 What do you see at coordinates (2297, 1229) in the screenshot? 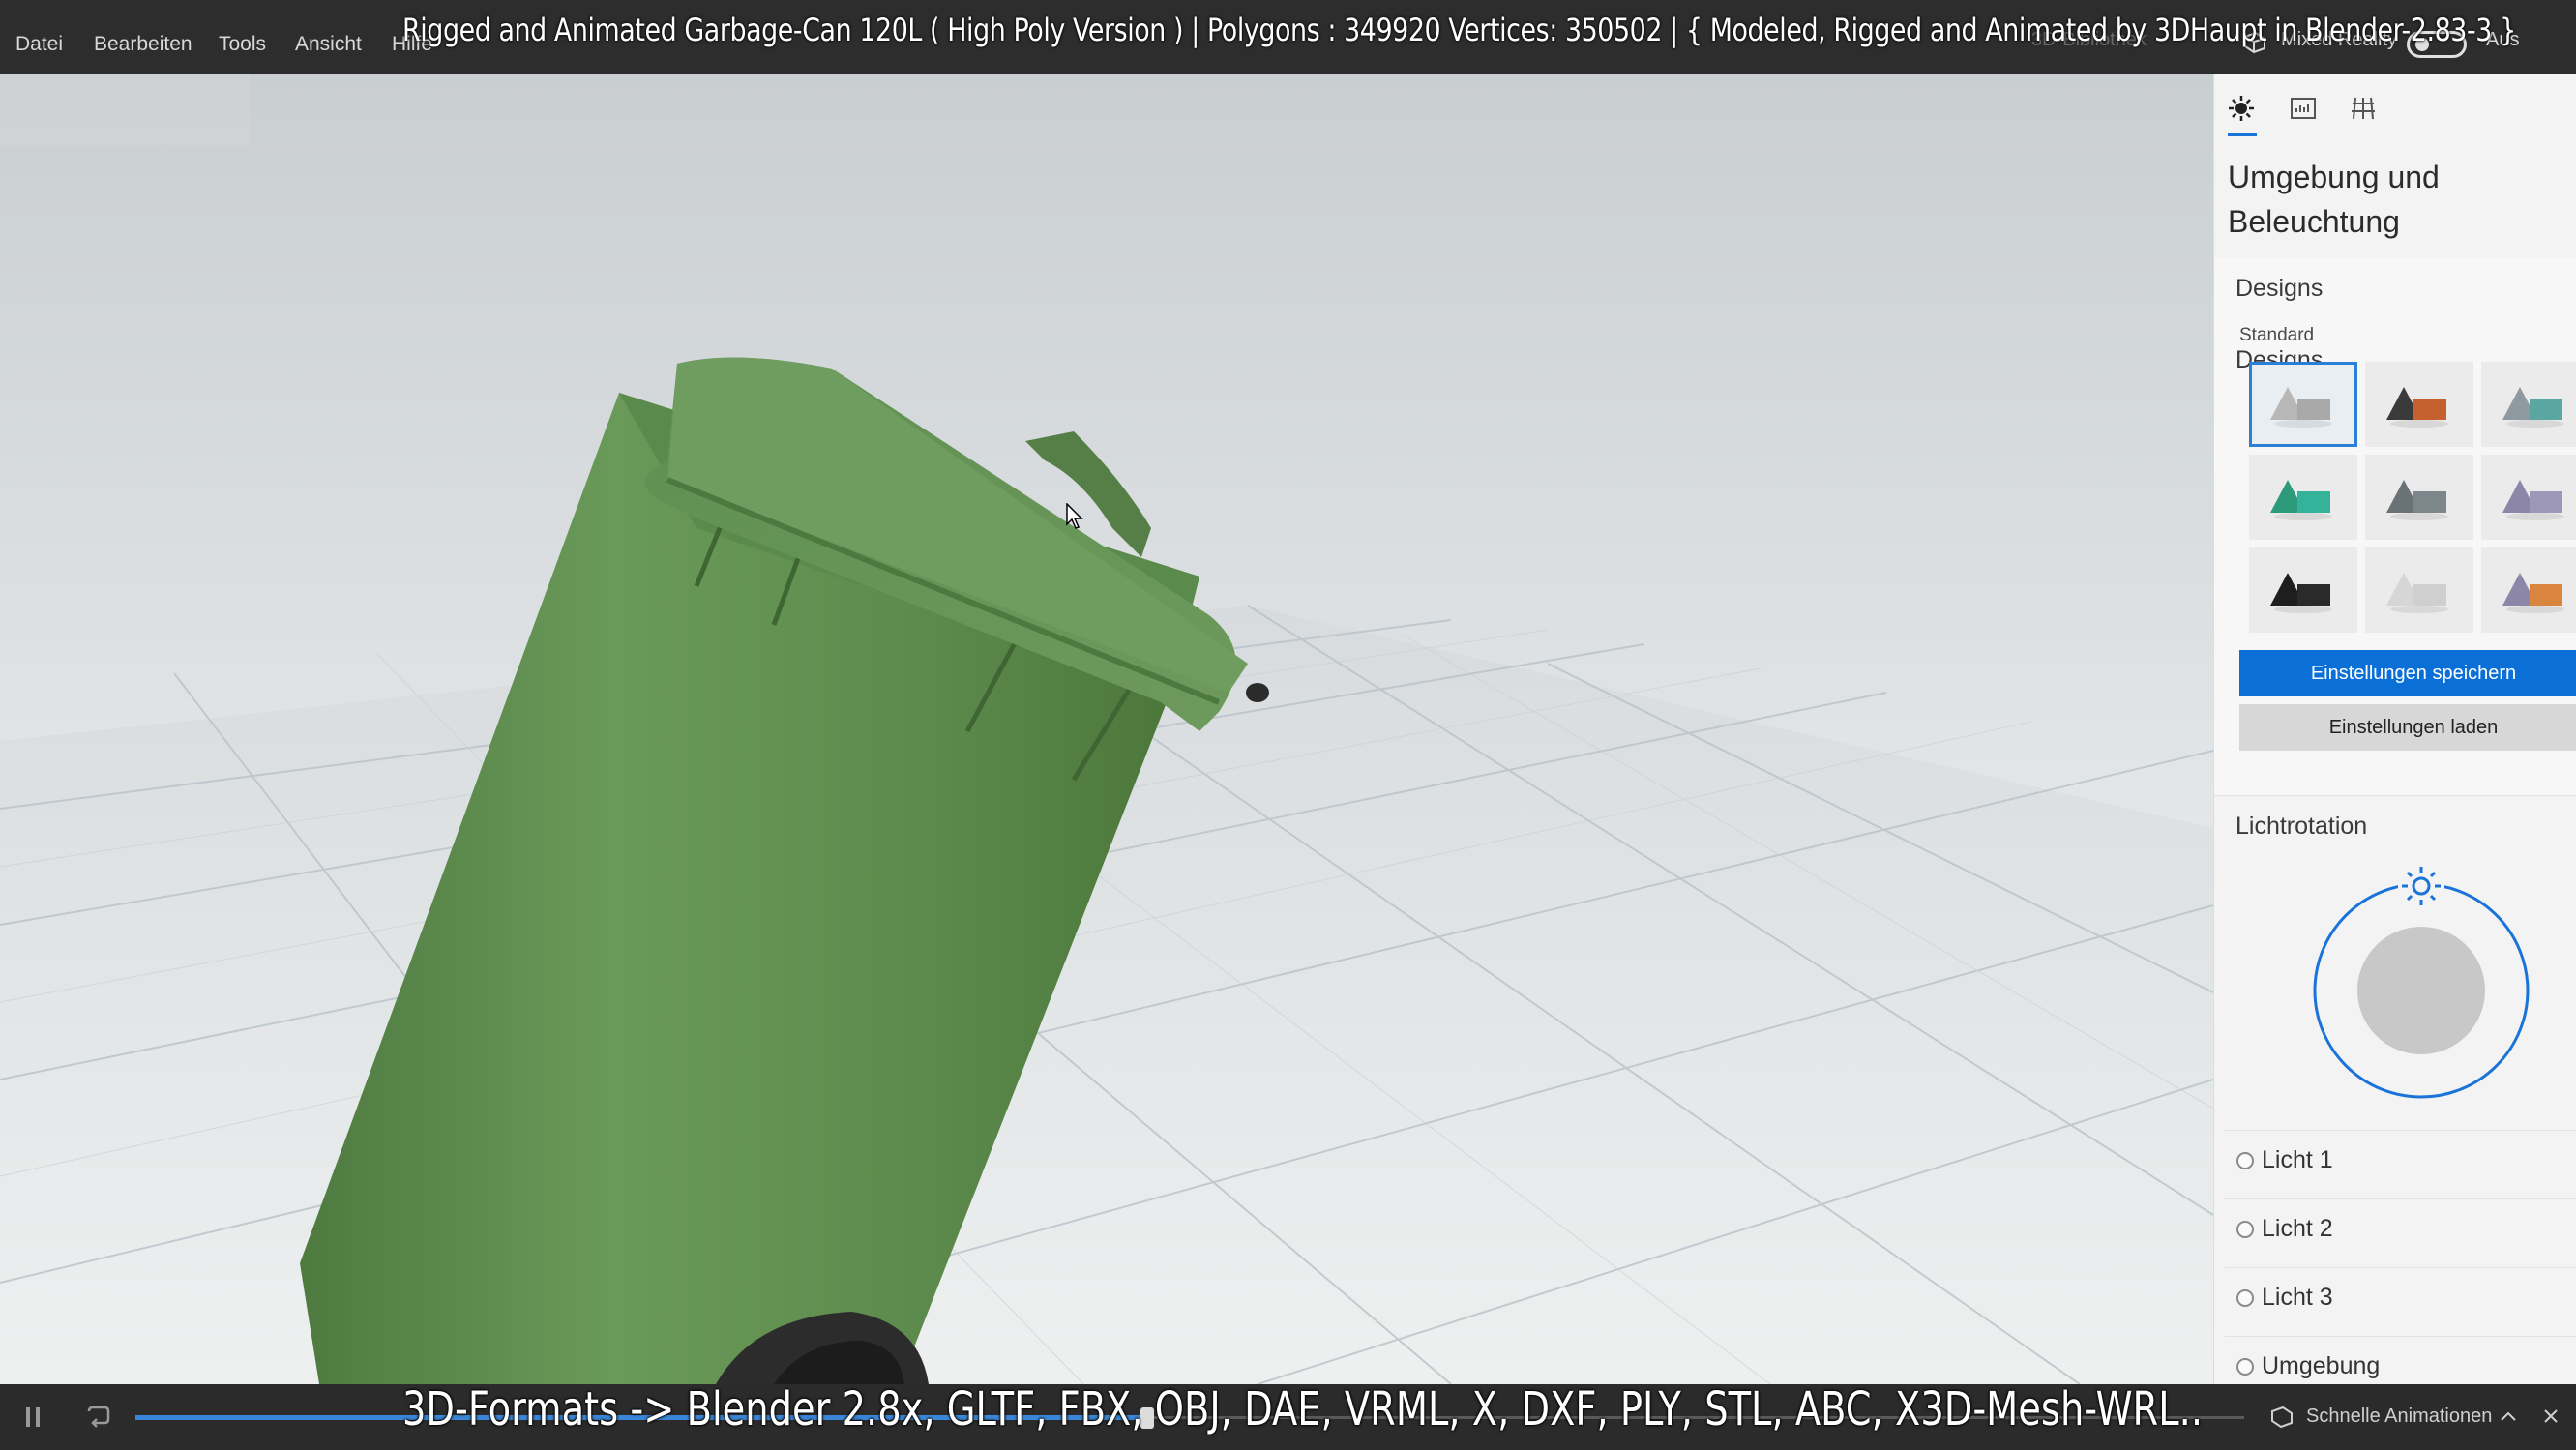
I see `light-option-label: Licht 2` at bounding box center [2297, 1229].